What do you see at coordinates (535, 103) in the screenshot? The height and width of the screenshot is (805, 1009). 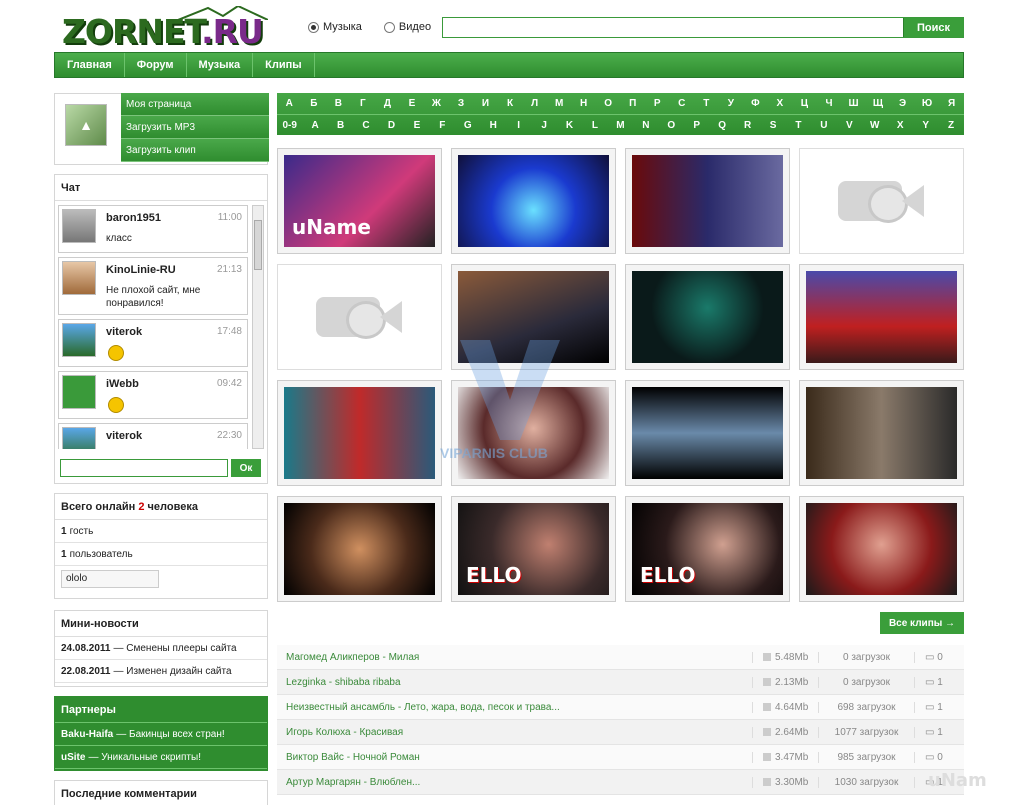 I see `alphabet-letter: Л` at bounding box center [535, 103].